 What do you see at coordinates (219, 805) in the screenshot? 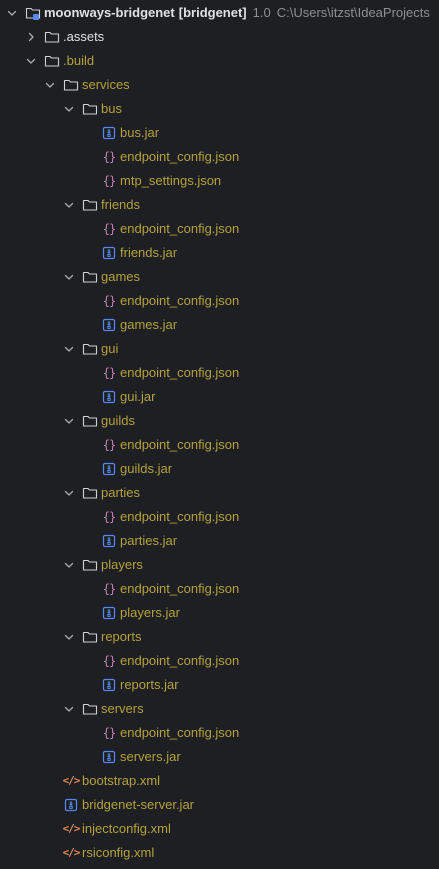
I see `tree-node-jar: bridgenet-server.jar` at bounding box center [219, 805].